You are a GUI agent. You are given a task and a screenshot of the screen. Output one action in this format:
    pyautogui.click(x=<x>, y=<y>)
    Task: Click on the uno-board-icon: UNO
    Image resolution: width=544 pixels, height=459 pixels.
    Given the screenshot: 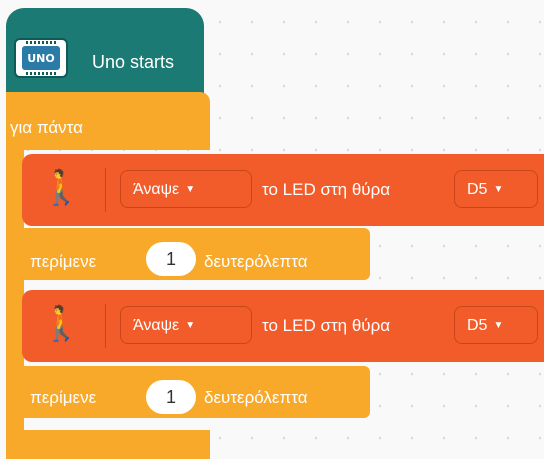 What is the action you would take?
    pyautogui.click(x=41, y=58)
    